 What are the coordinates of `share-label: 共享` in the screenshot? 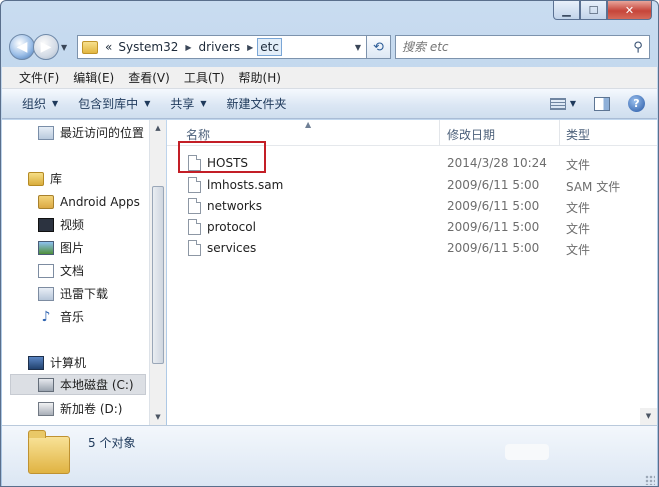 It's located at (182, 104).